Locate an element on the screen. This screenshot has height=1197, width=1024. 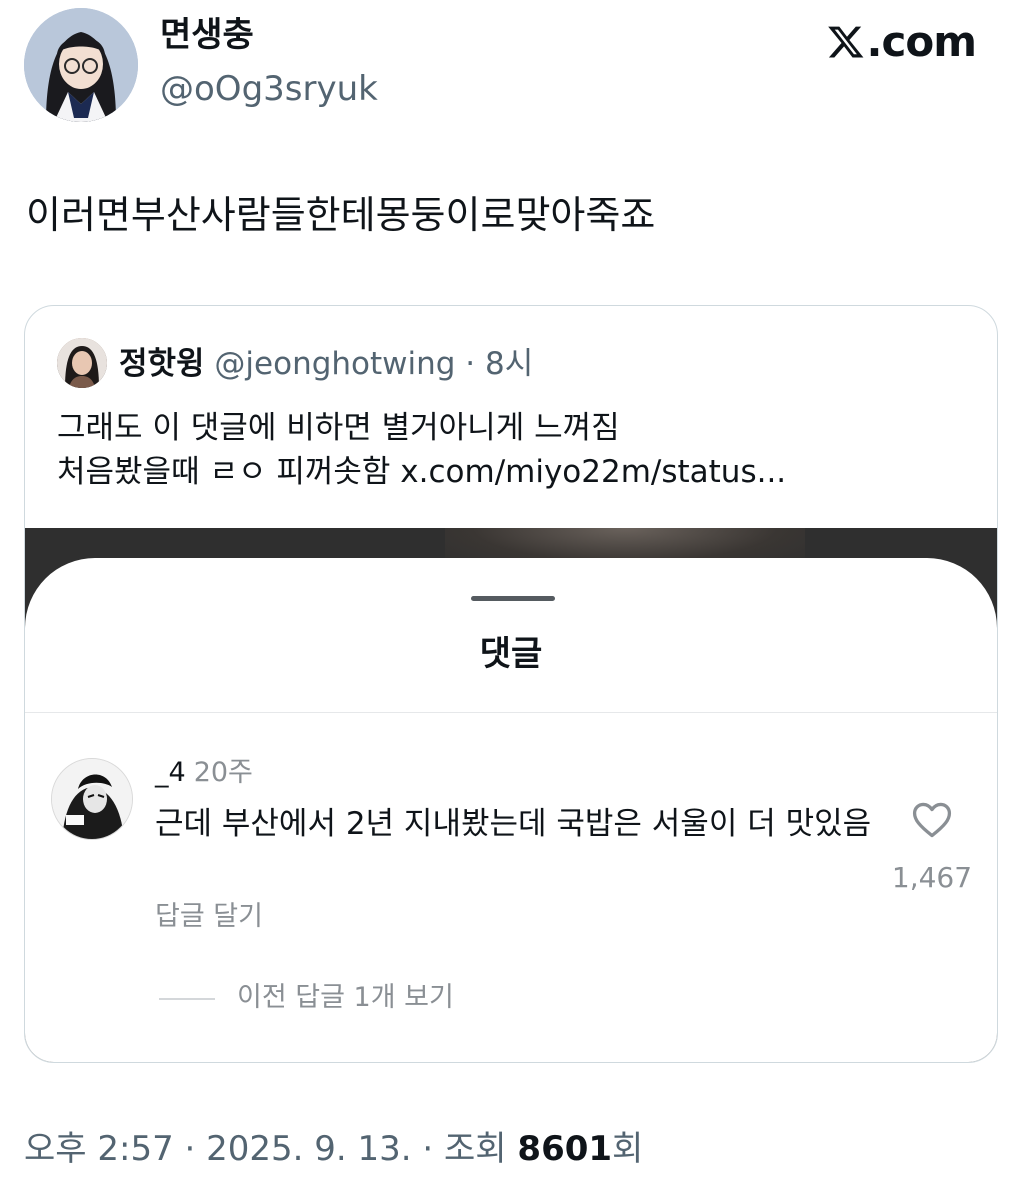
view-count: 8601 is located at coordinates (565, 1149).